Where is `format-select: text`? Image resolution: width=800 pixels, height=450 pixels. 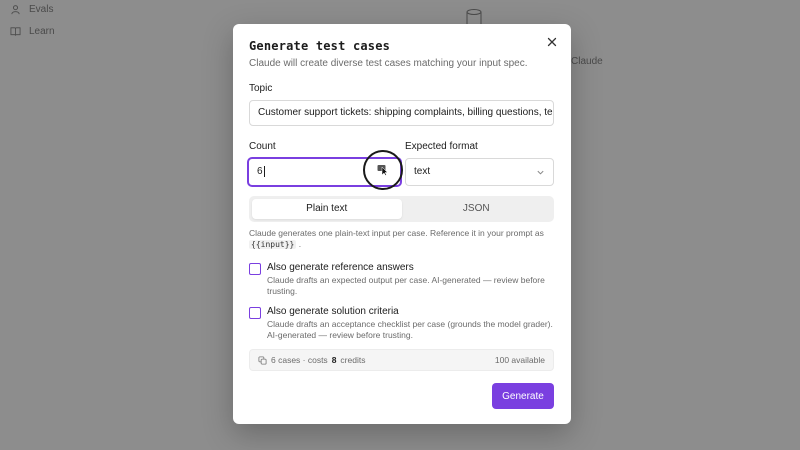
format-select: text is located at coordinates (479, 172).